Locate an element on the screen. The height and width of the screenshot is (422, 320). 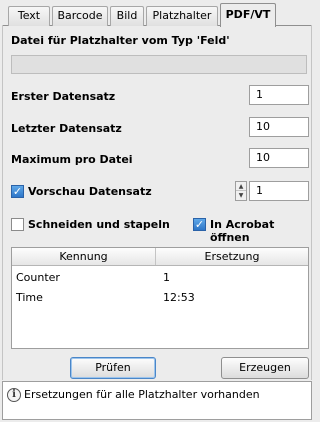
table-header: Kennung Ersetzung is located at coordinates (160, 257).